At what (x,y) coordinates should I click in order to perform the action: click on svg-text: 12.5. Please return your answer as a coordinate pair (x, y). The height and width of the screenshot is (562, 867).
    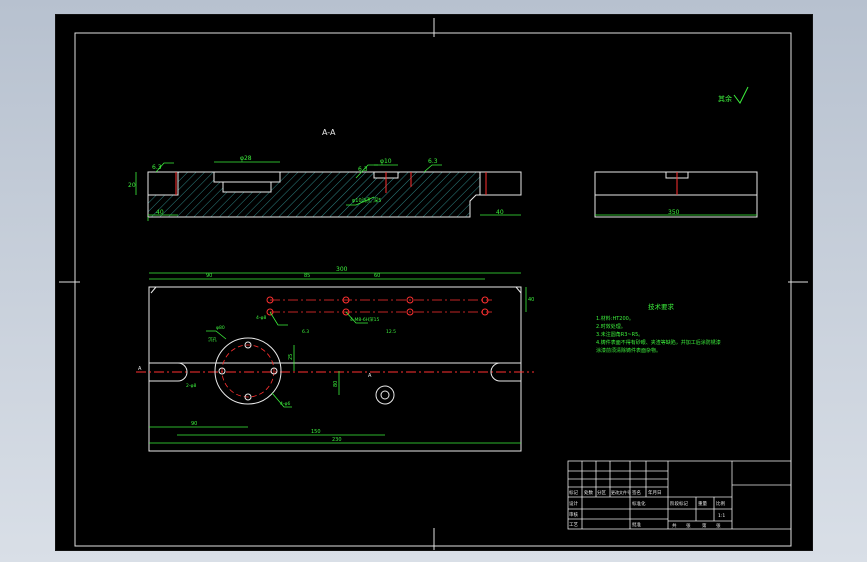
    Looking at the image, I should click on (391, 332).